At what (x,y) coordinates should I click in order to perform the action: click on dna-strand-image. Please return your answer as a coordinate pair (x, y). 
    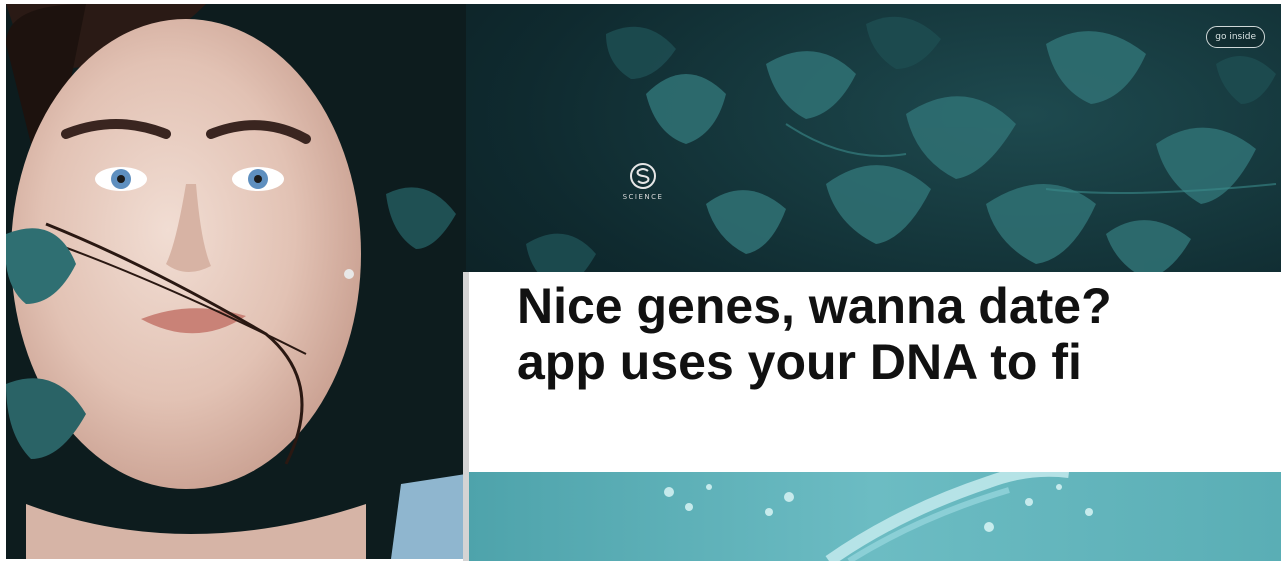
    Looking at the image, I should click on (875, 516).